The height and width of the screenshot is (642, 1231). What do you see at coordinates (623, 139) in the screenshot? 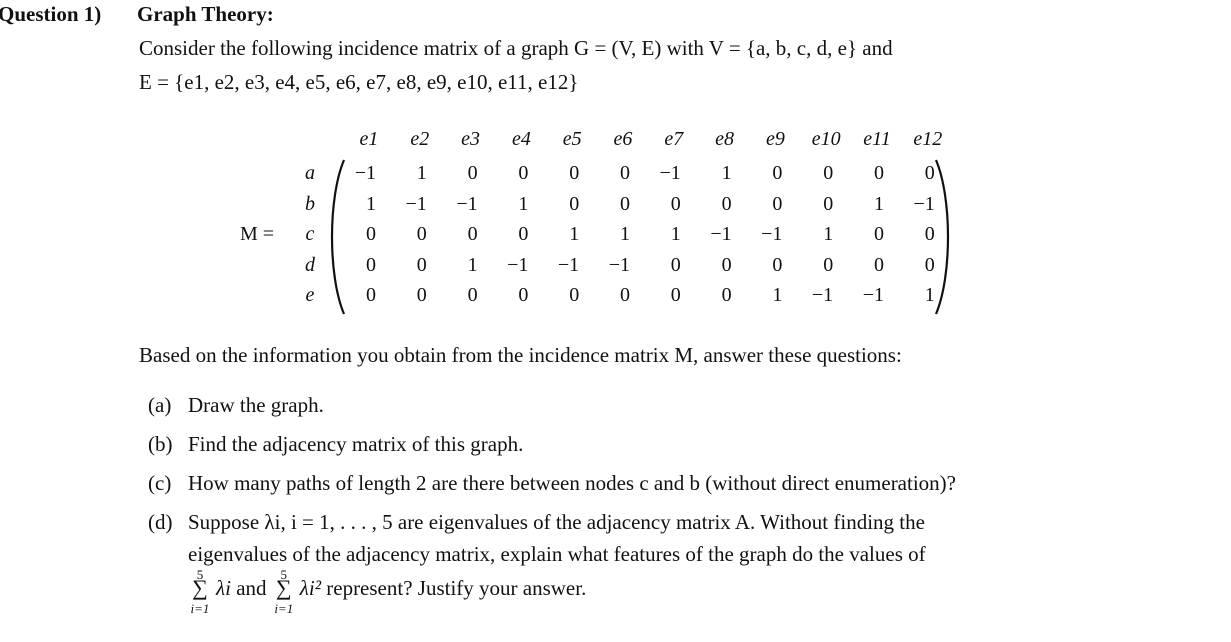
I see `column-header: e6` at bounding box center [623, 139].